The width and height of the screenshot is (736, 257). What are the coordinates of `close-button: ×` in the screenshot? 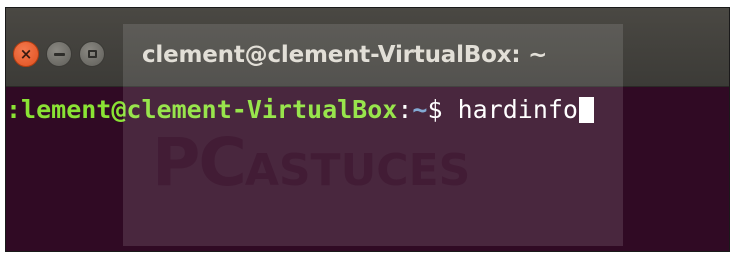 It's located at (26, 54).